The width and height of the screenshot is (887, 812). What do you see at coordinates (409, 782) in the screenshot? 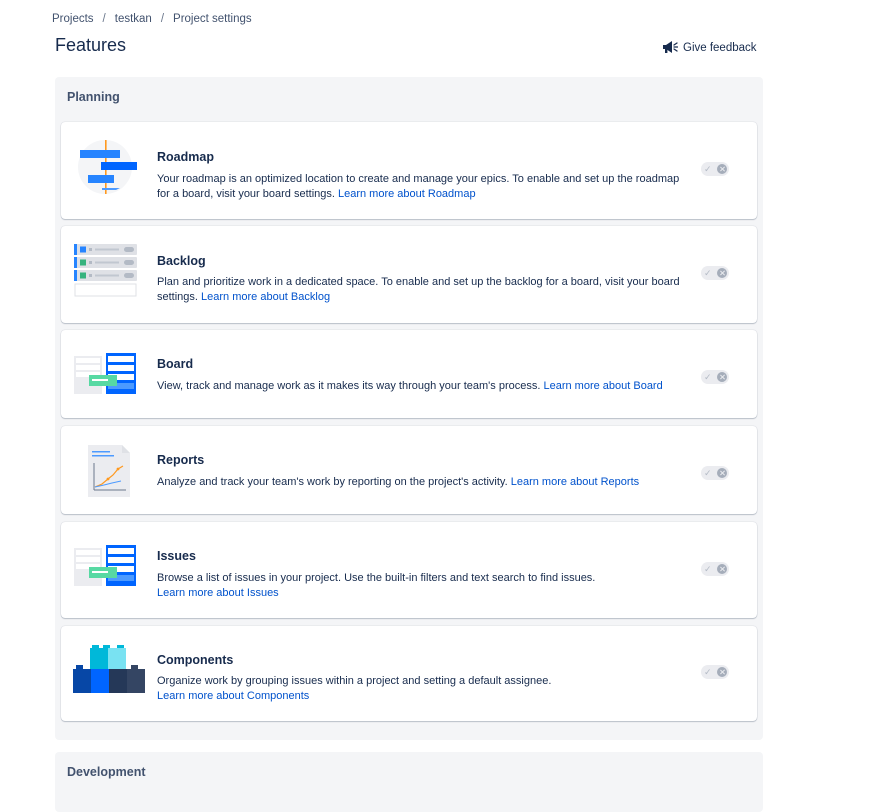
I see `development-section: Development` at bounding box center [409, 782].